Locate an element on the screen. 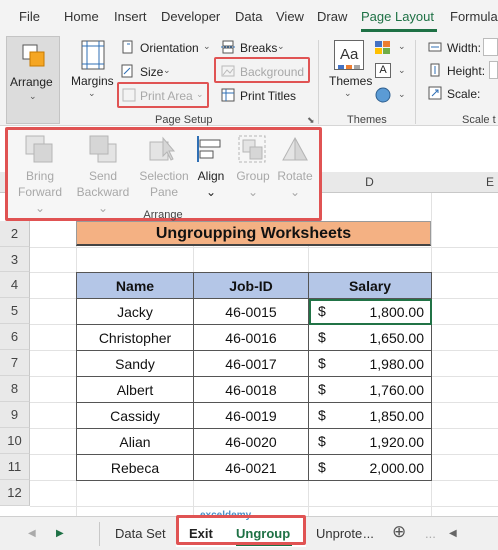 The height and width of the screenshot is (550, 498). arrange-button: Arrange ⌄ is located at coordinates (33, 80).